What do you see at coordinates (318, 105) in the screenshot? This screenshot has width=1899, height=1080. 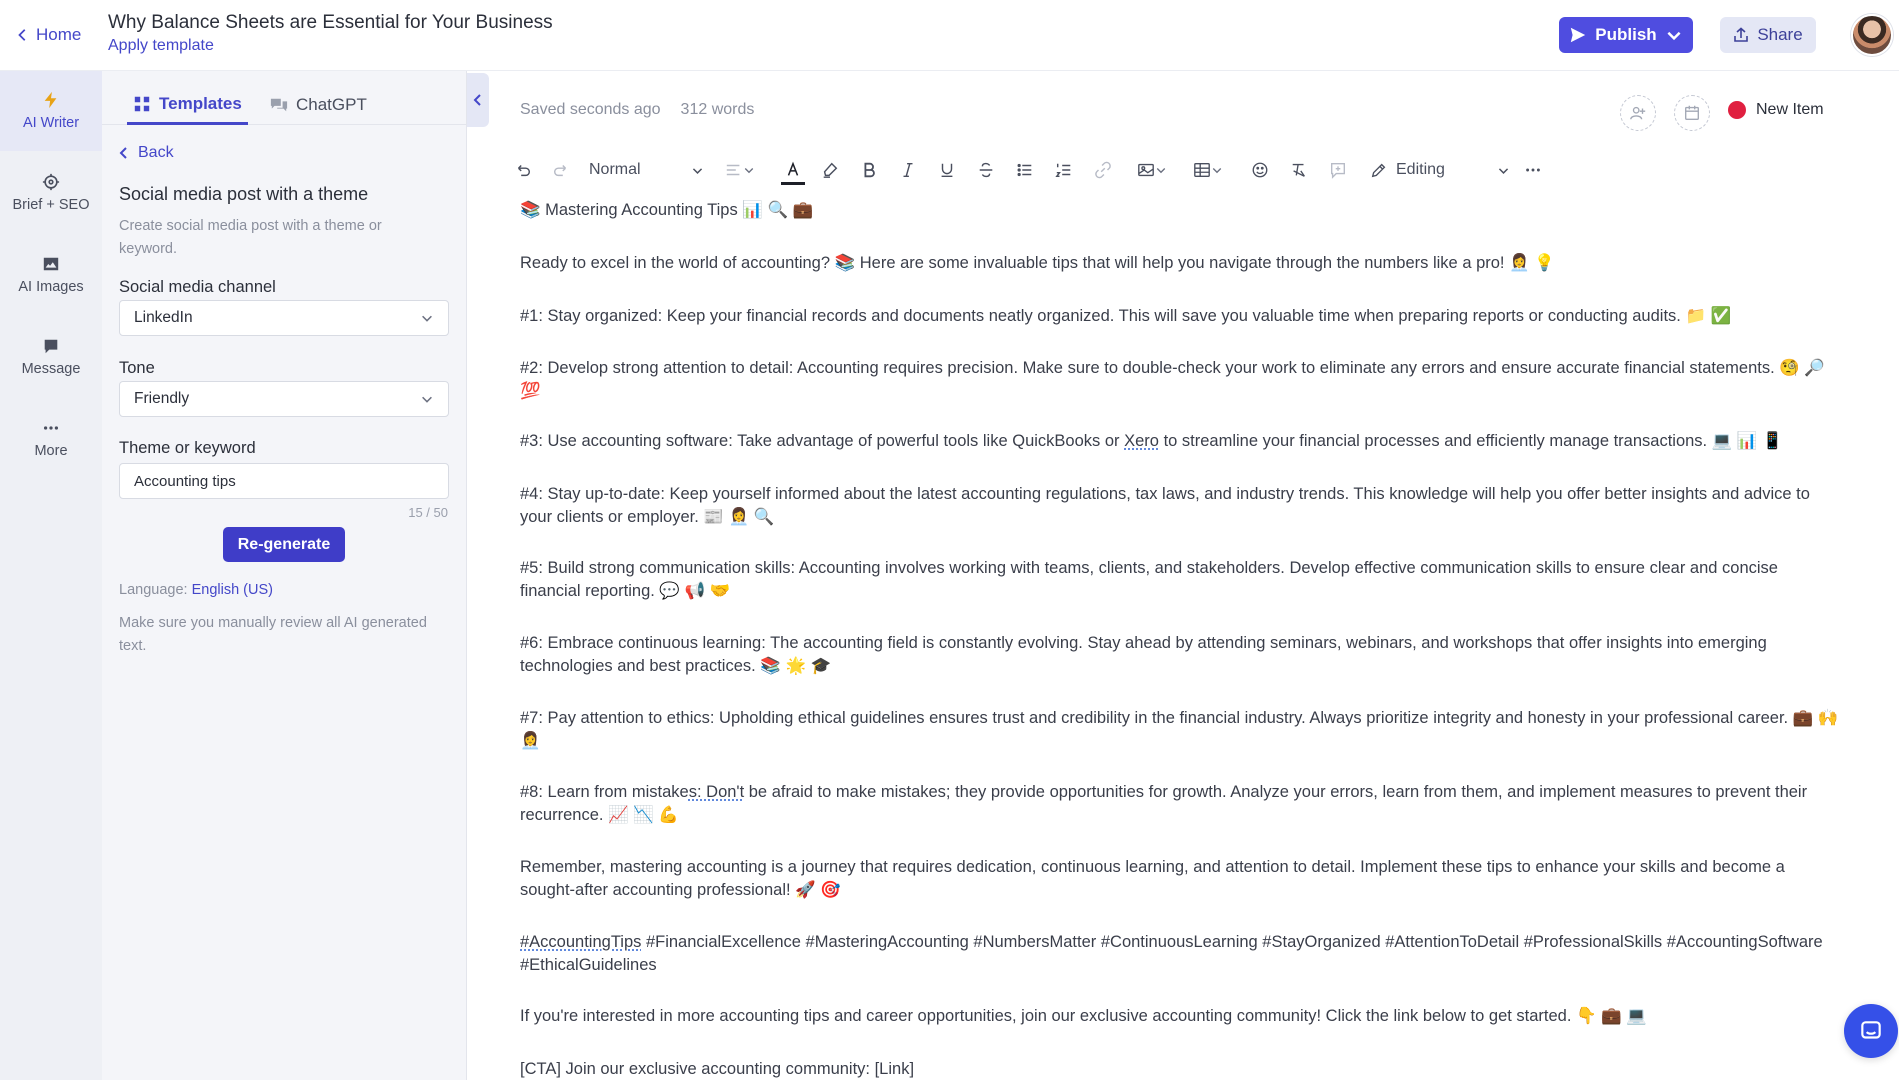 I see `tab-chatgpt: ChatGPT` at bounding box center [318, 105].